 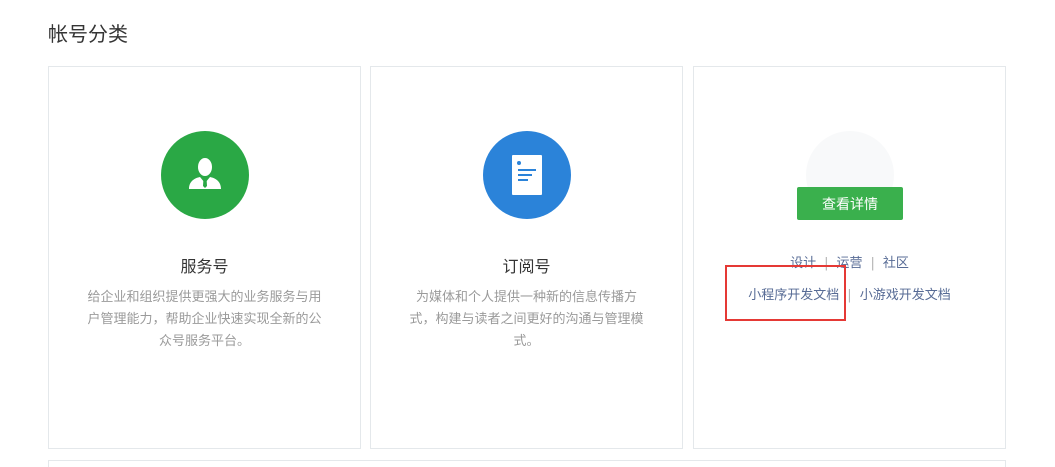 I want to click on service-account-name: 服务号, so click(x=204, y=266).